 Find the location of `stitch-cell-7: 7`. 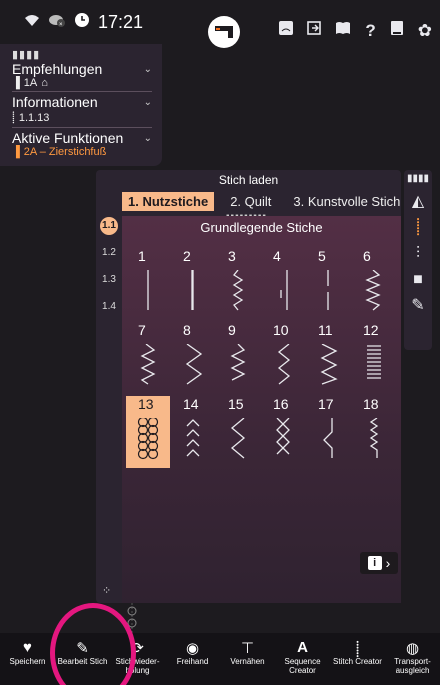

stitch-cell-7: 7 is located at coordinates (148, 358).